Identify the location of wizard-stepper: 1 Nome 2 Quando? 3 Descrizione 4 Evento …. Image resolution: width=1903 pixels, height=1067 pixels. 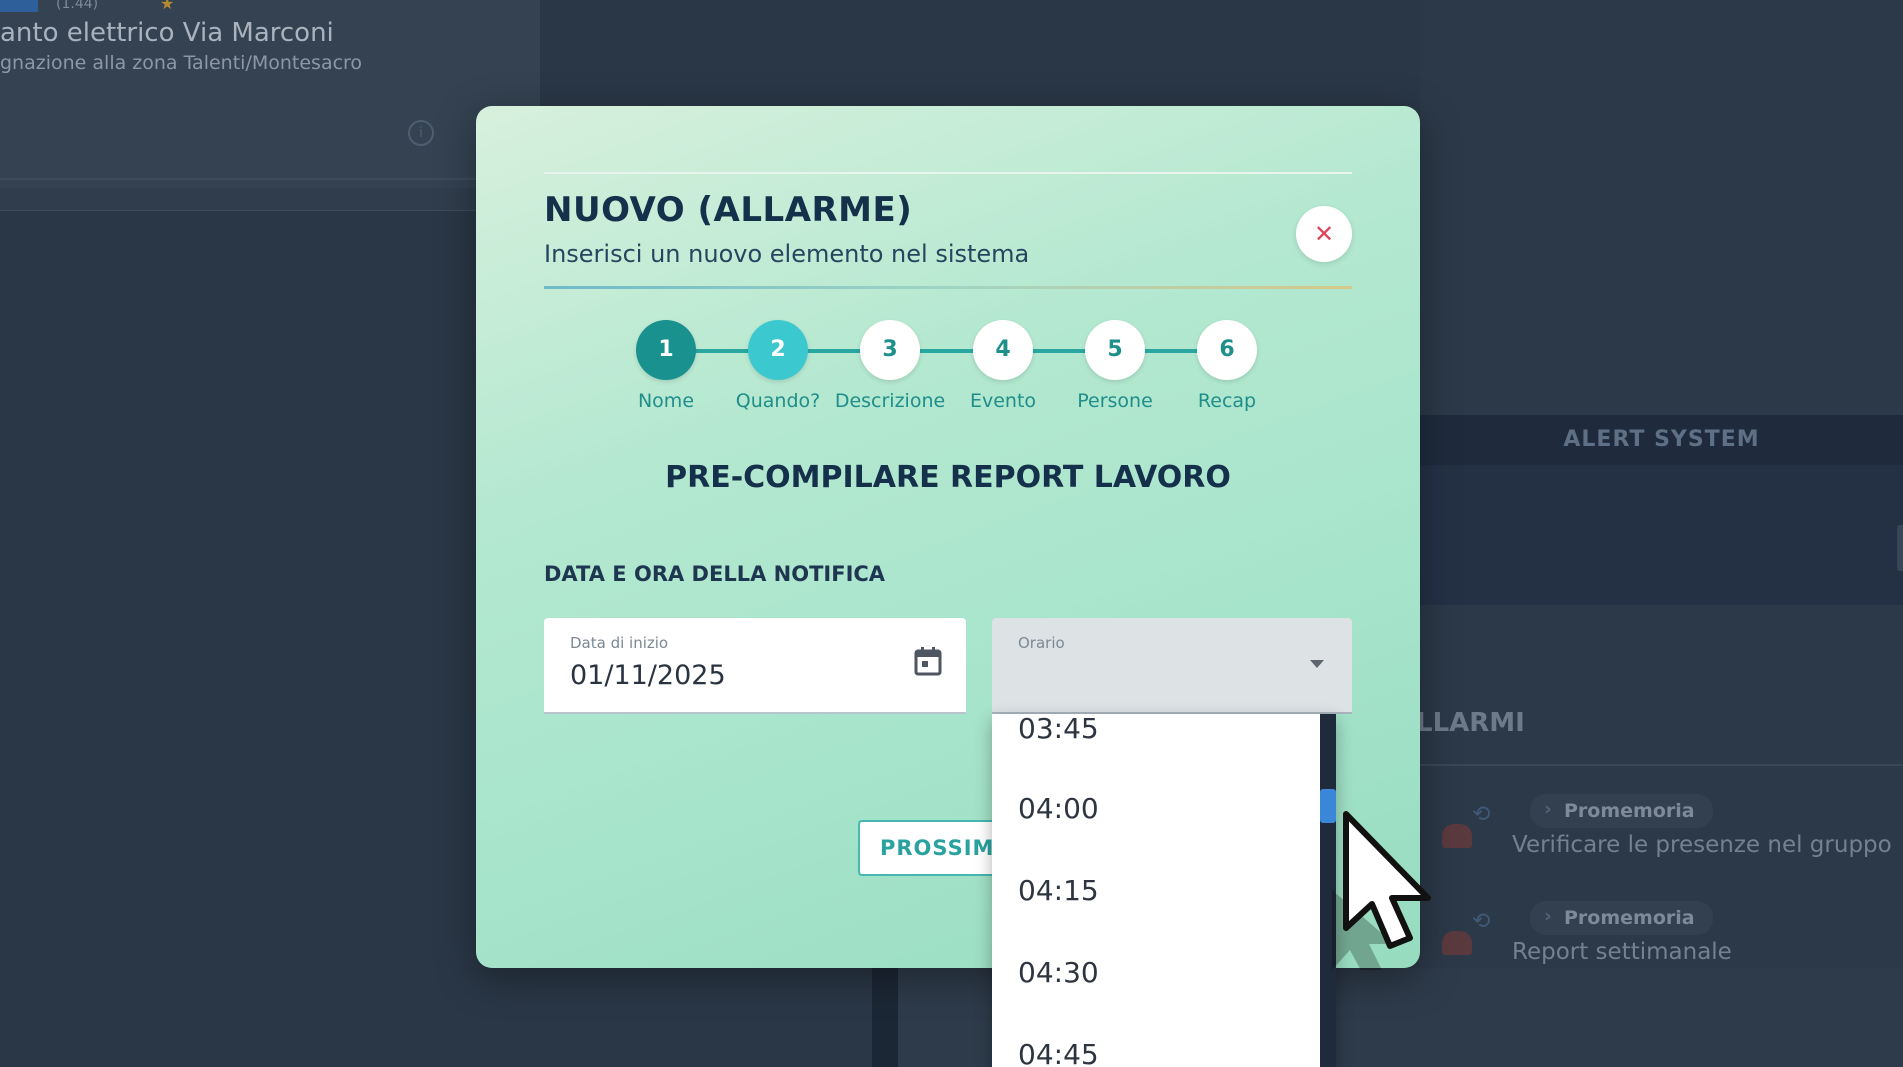
(948, 374).